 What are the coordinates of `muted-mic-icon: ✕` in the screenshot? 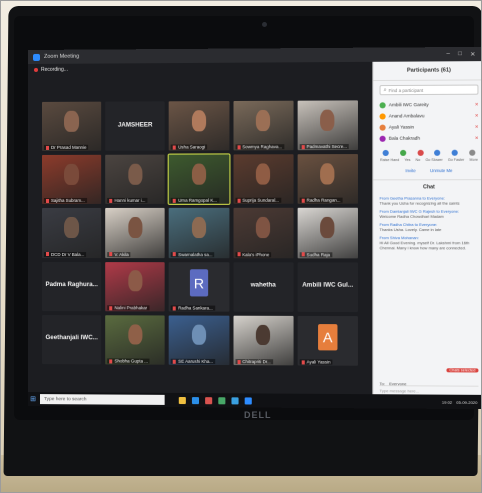 It's located at (476, 137).